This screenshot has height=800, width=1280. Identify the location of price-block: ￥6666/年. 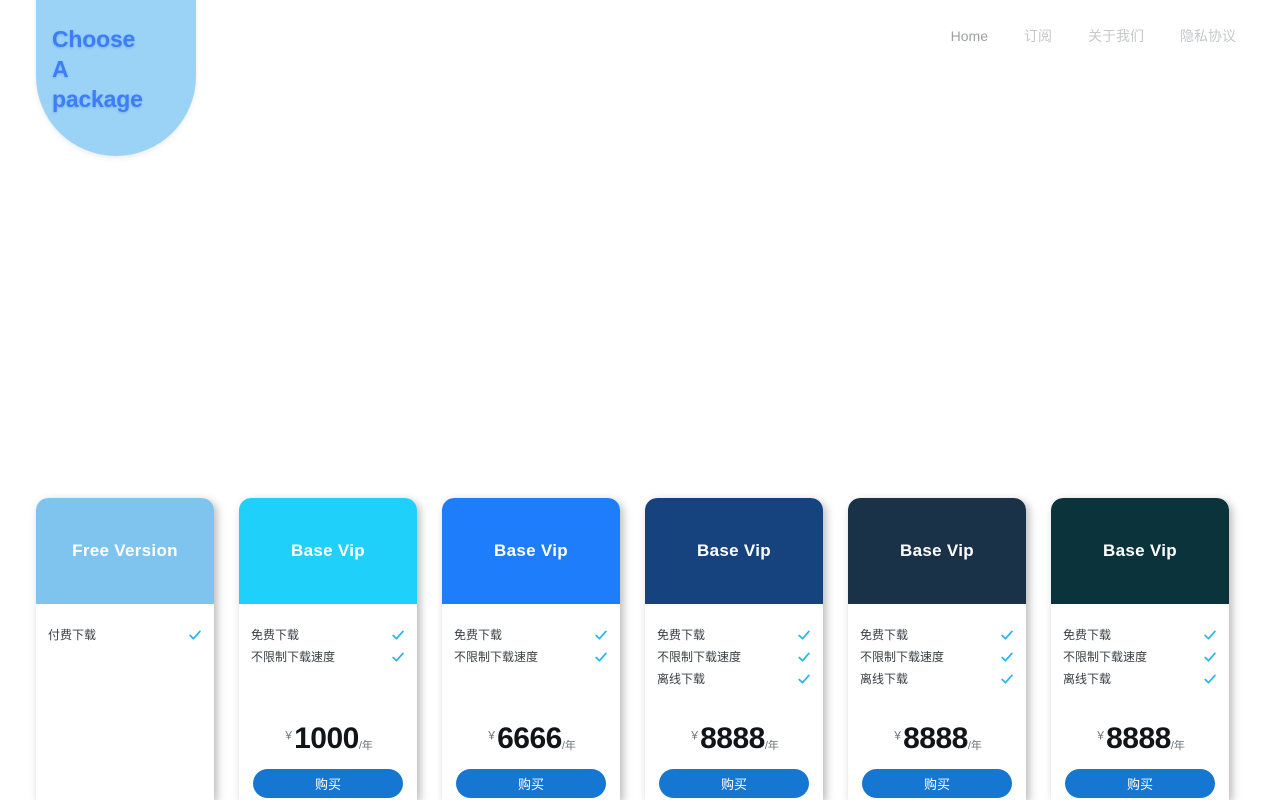
(531, 739).